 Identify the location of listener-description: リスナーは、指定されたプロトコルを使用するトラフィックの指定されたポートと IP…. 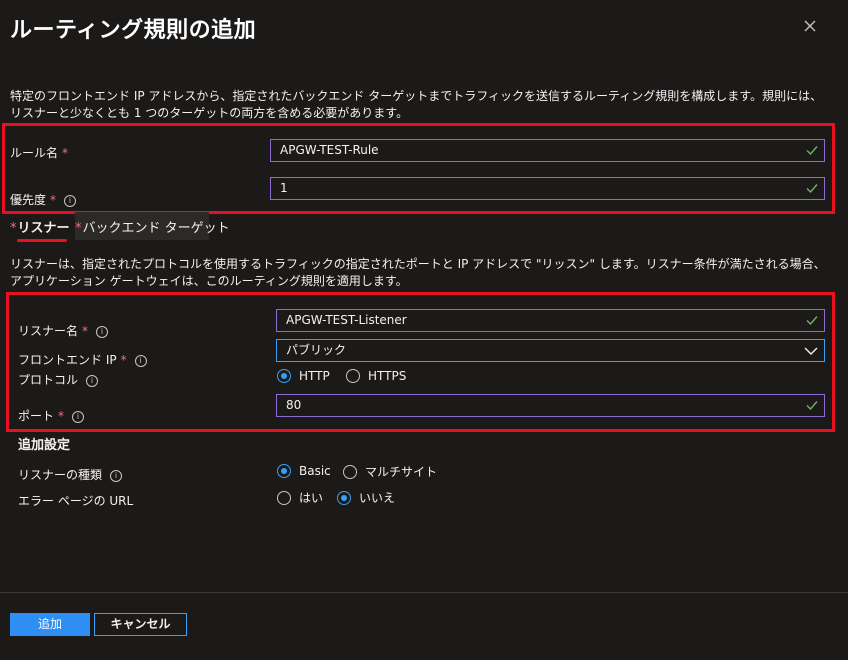
(418, 272).